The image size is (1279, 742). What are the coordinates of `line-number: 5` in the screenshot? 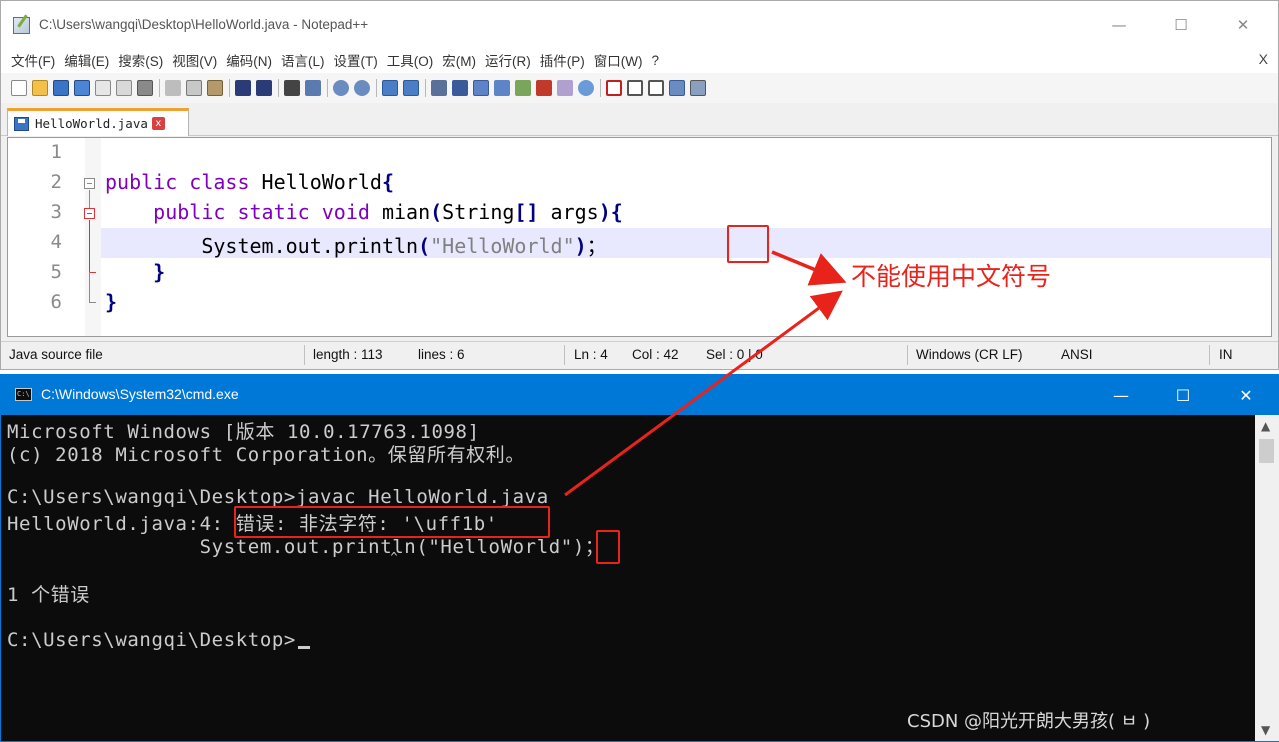 It's located at (56, 272).